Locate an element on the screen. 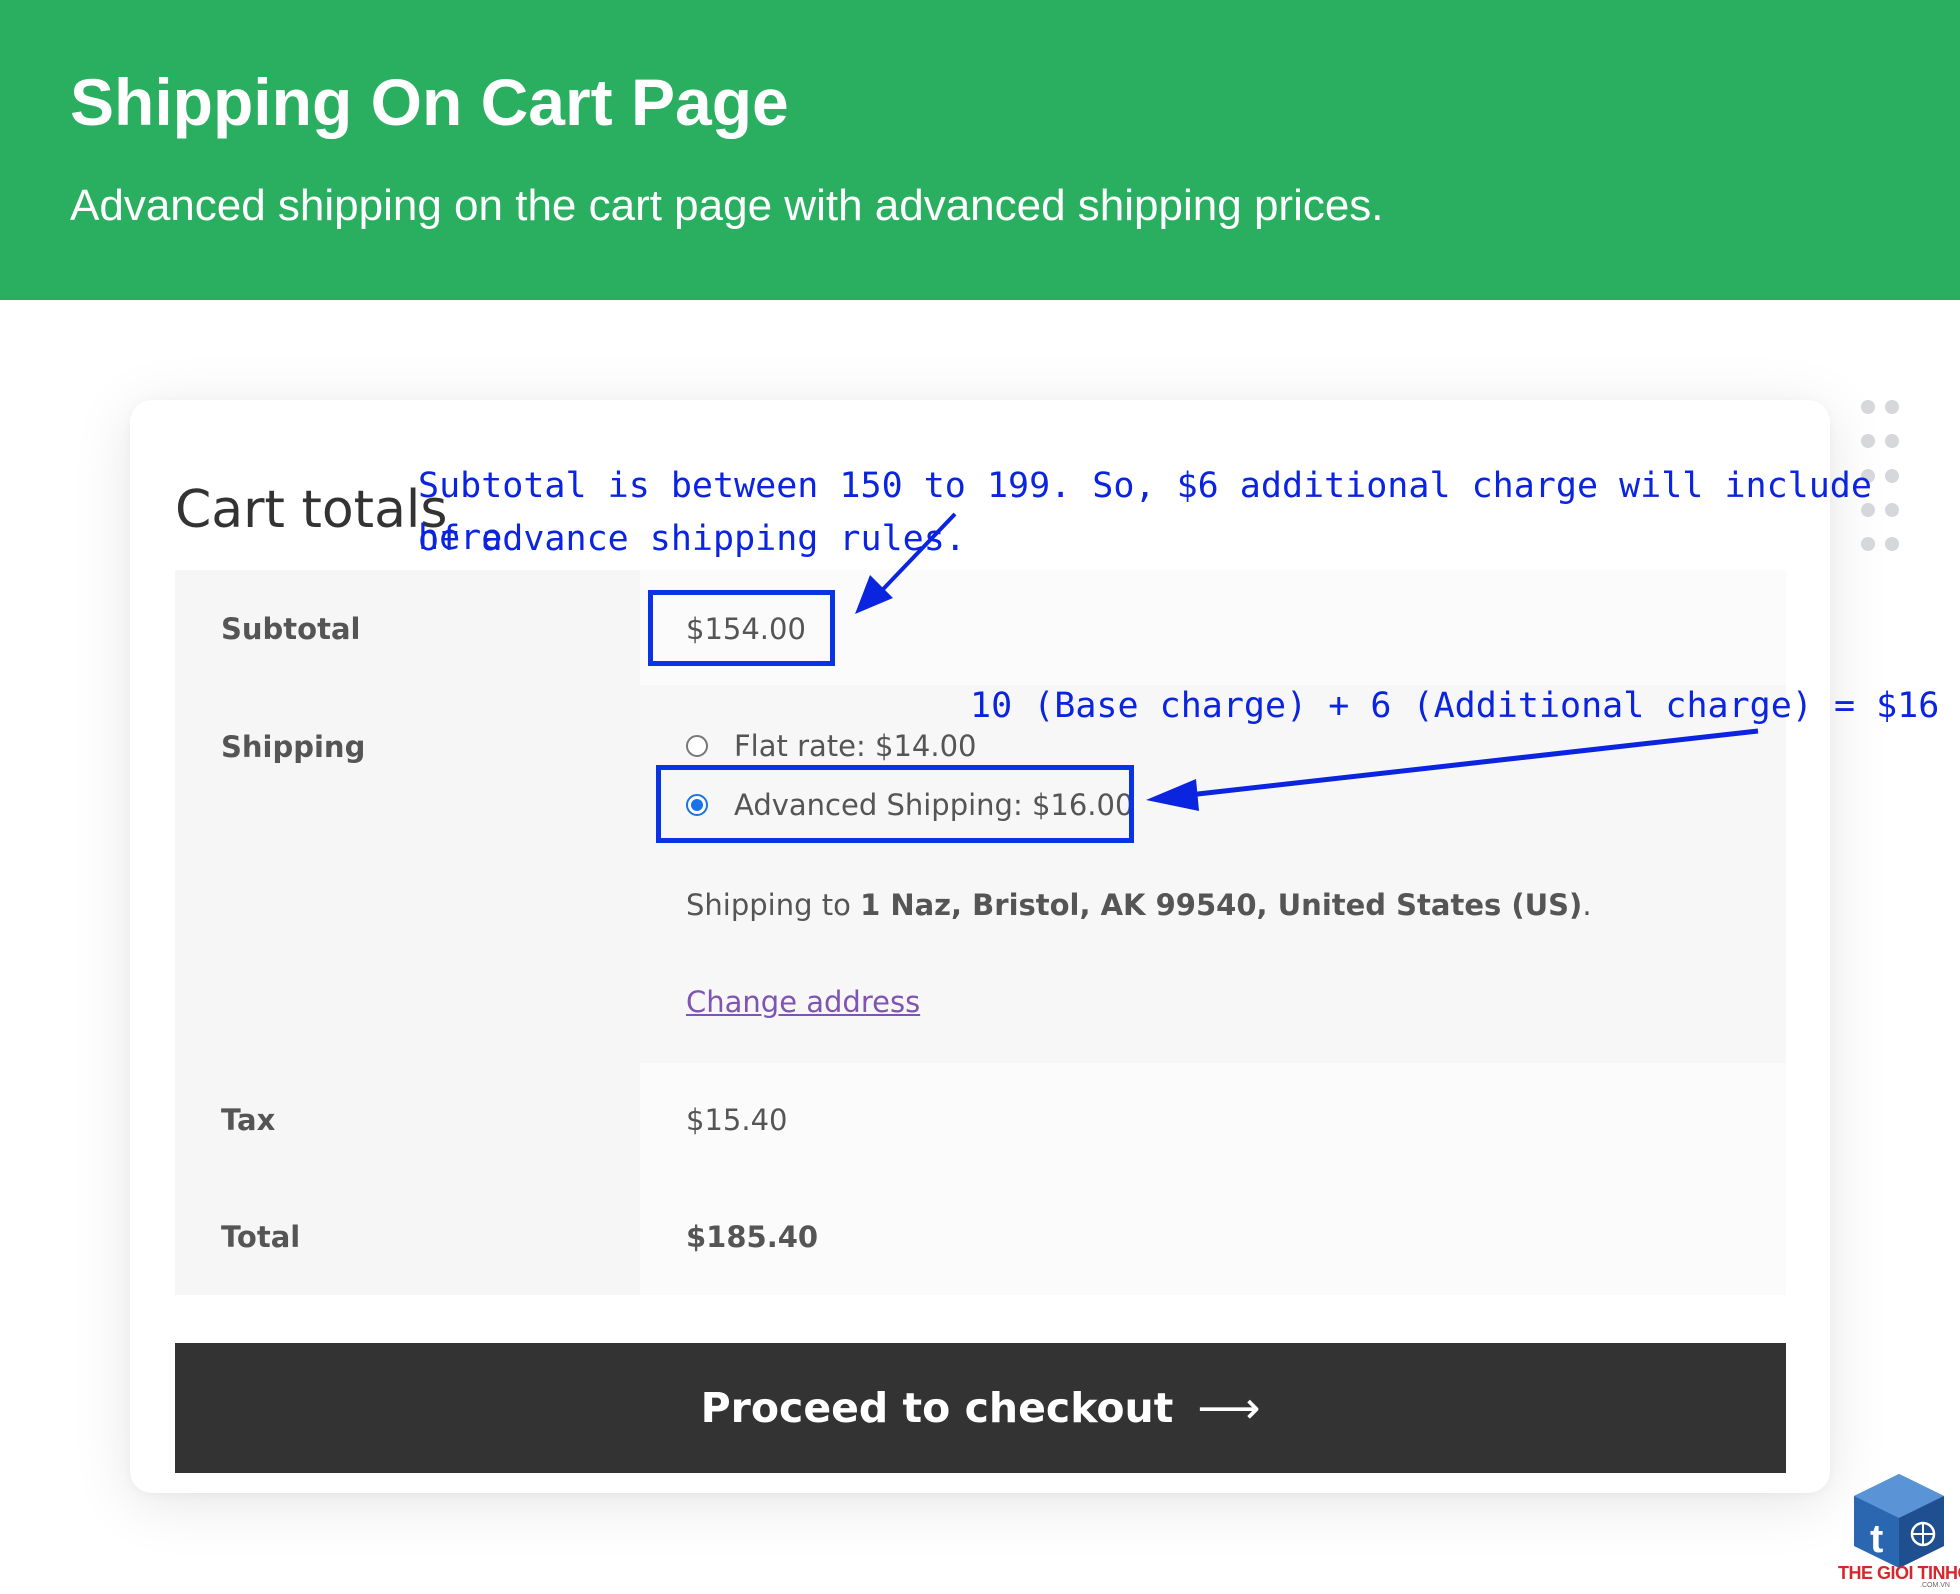  proceed-to-checkout-button: Proceed to checkout ⟶ is located at coordinates (980, 1408).